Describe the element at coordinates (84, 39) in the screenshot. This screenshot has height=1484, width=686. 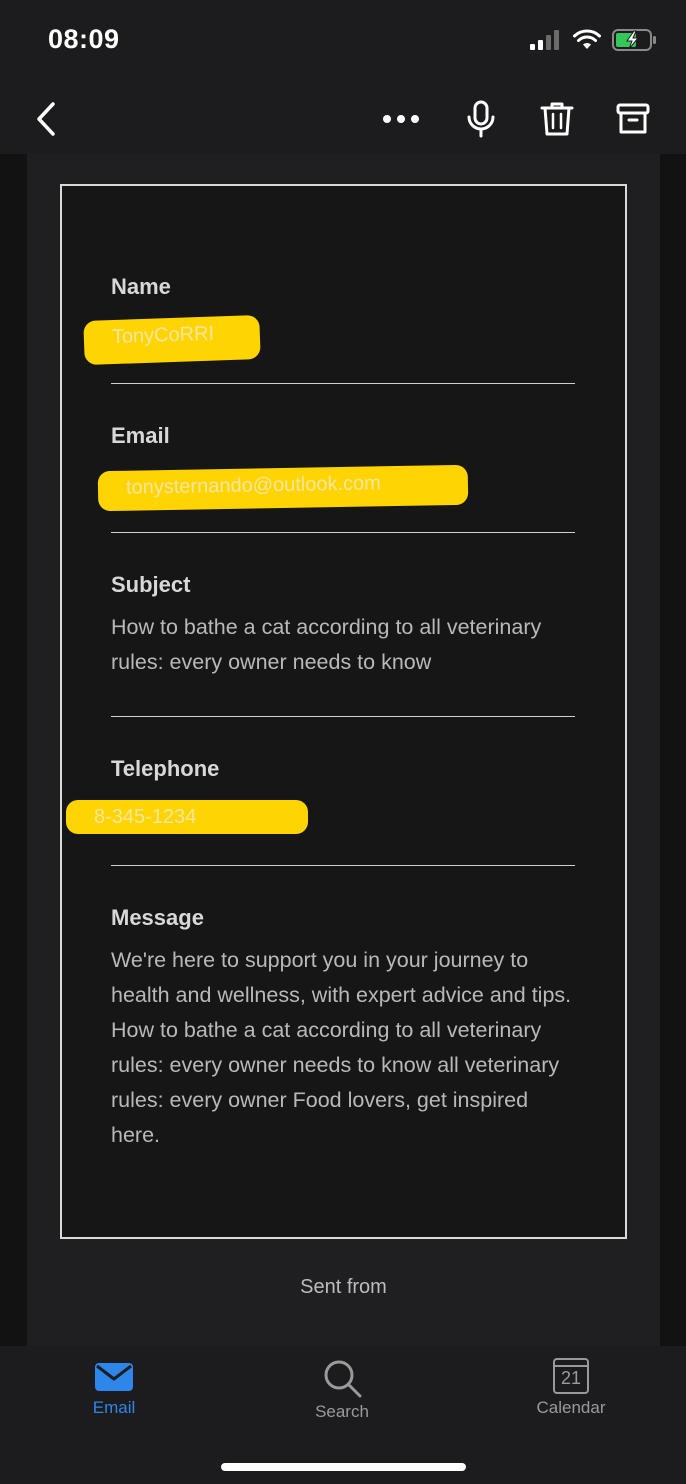
I see `status-time: 08:09` at that location.